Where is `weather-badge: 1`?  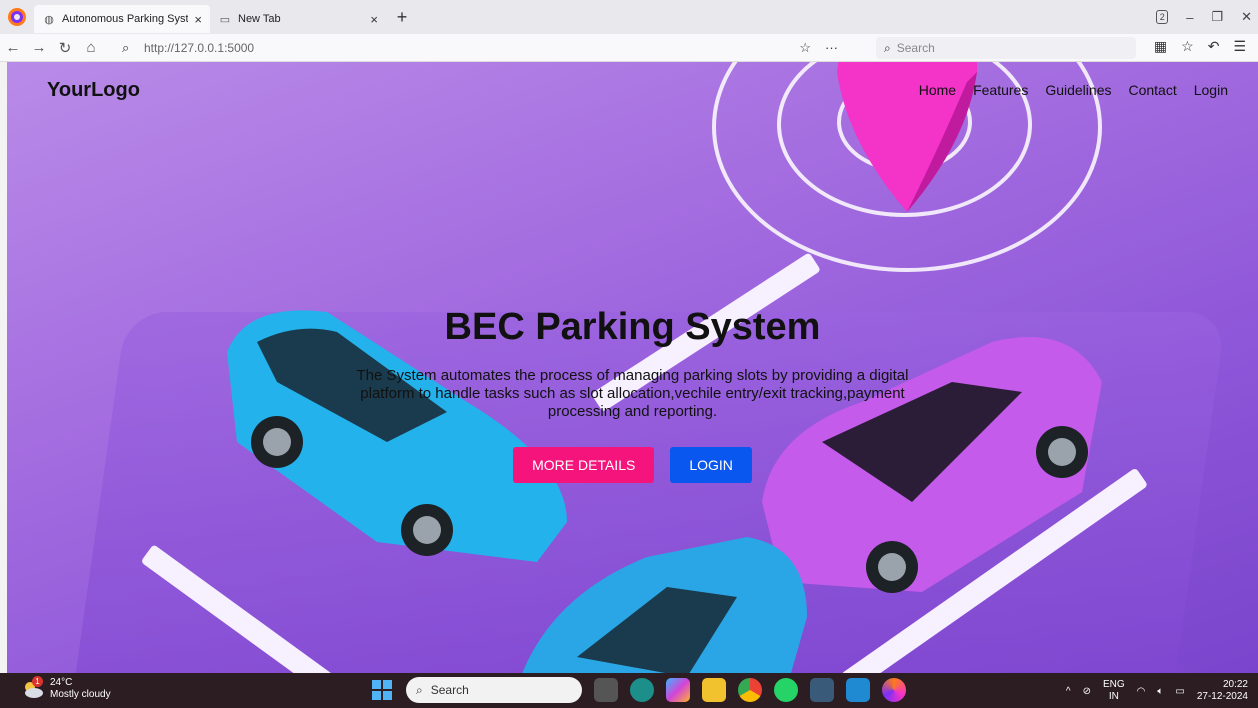 weather-badge: 1 is located at coordinates (37, 681).